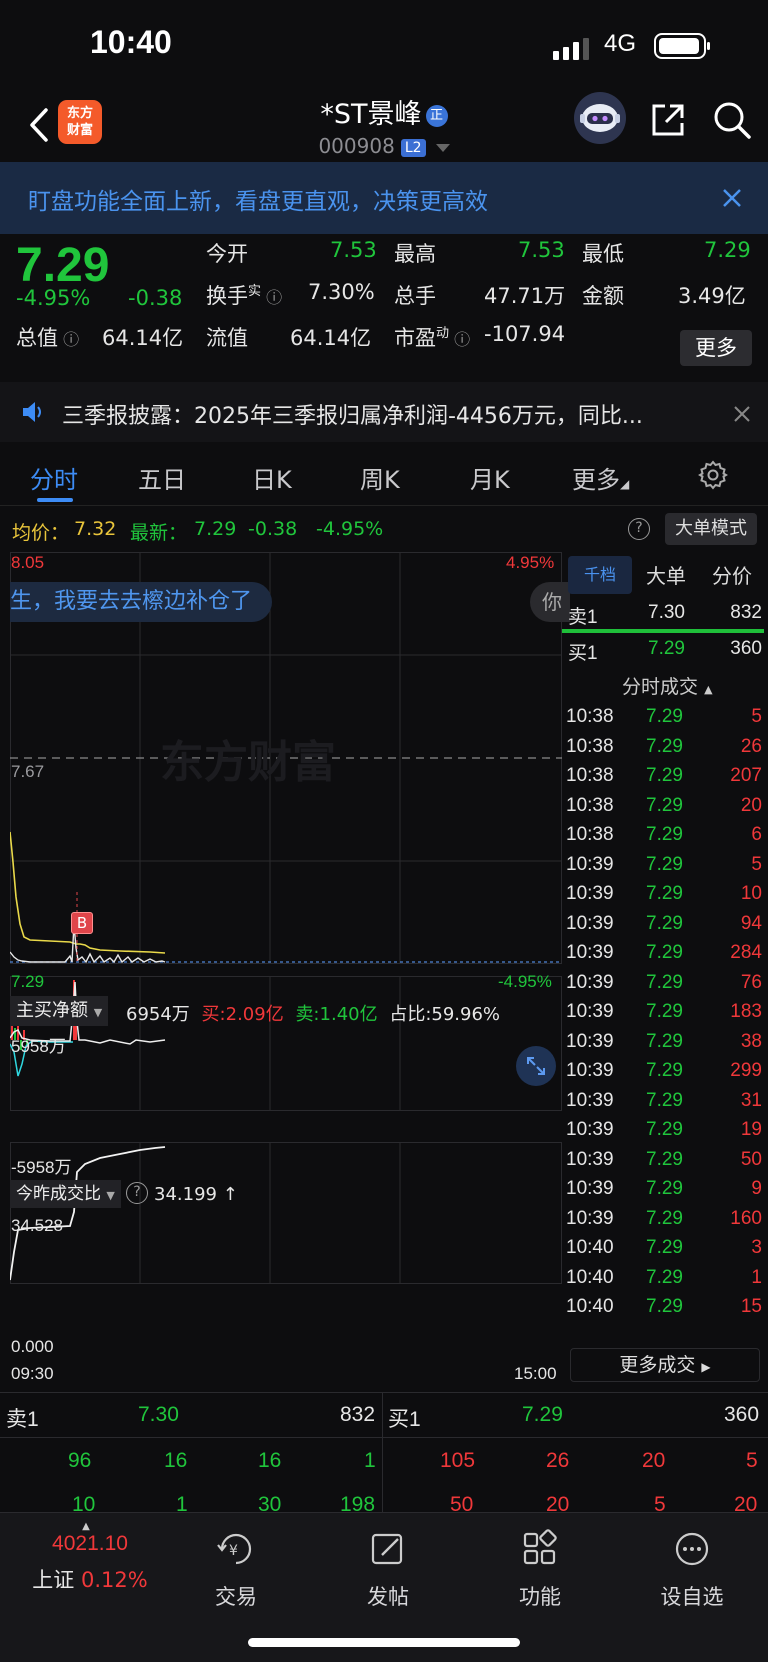 Image resolution: width=768 pixels, height=1662 pixels. Describe the element at coordinates (751, 1129) in the screenshot. I see `trade-volume: 19` at that location.